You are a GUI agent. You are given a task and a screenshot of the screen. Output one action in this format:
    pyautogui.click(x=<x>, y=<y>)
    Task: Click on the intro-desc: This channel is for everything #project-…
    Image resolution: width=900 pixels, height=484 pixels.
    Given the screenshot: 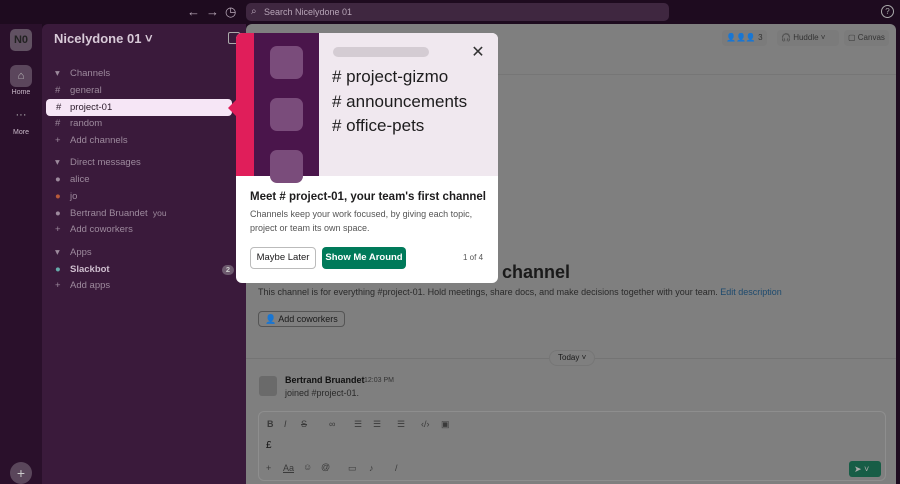 What is the action you would take?
    pyautogui.click(x=520, y=292)
    